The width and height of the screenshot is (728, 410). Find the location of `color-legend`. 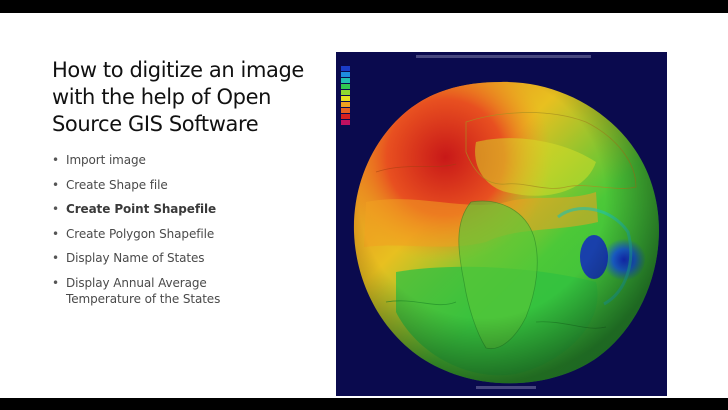

color-legend is located at coordinates (345, 95).